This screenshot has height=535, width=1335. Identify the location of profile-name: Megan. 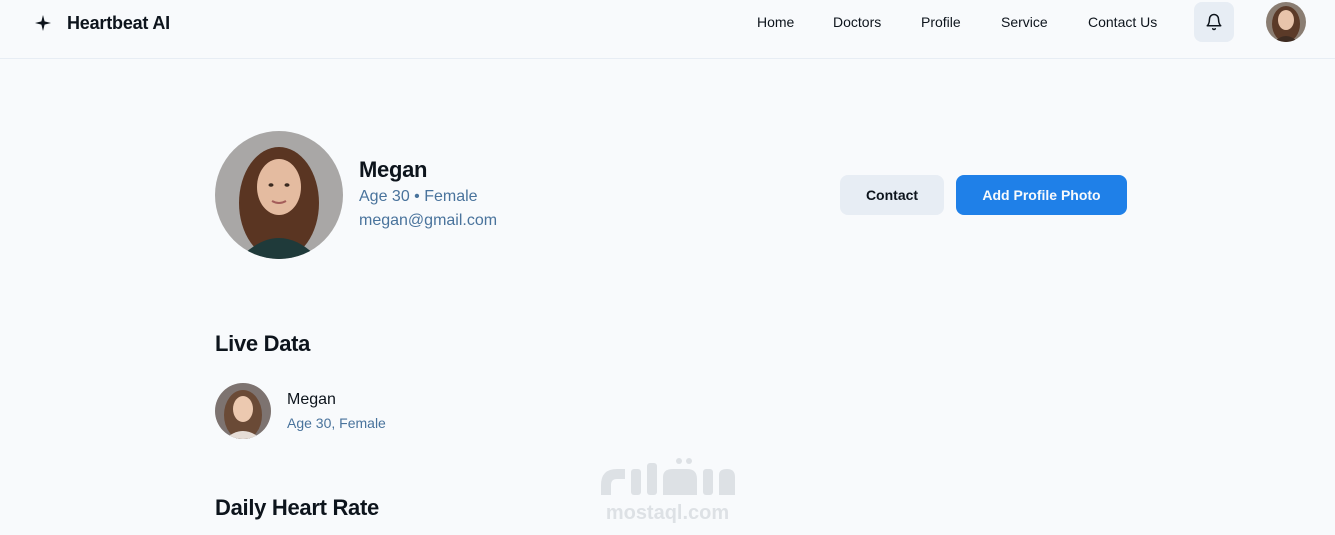
(393, 169).